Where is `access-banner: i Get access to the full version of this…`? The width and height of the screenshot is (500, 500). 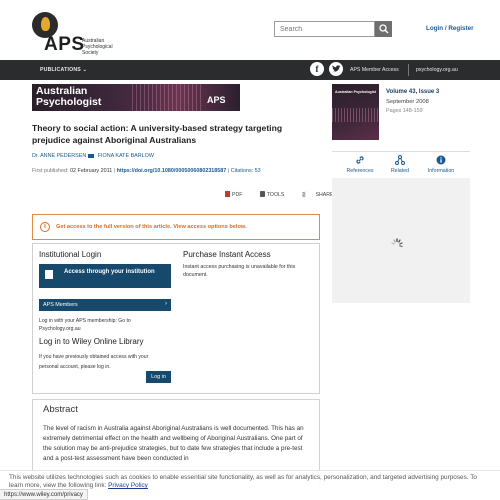
access-banner: i Get access to the full version of this… is located at coordinates (176, 227).